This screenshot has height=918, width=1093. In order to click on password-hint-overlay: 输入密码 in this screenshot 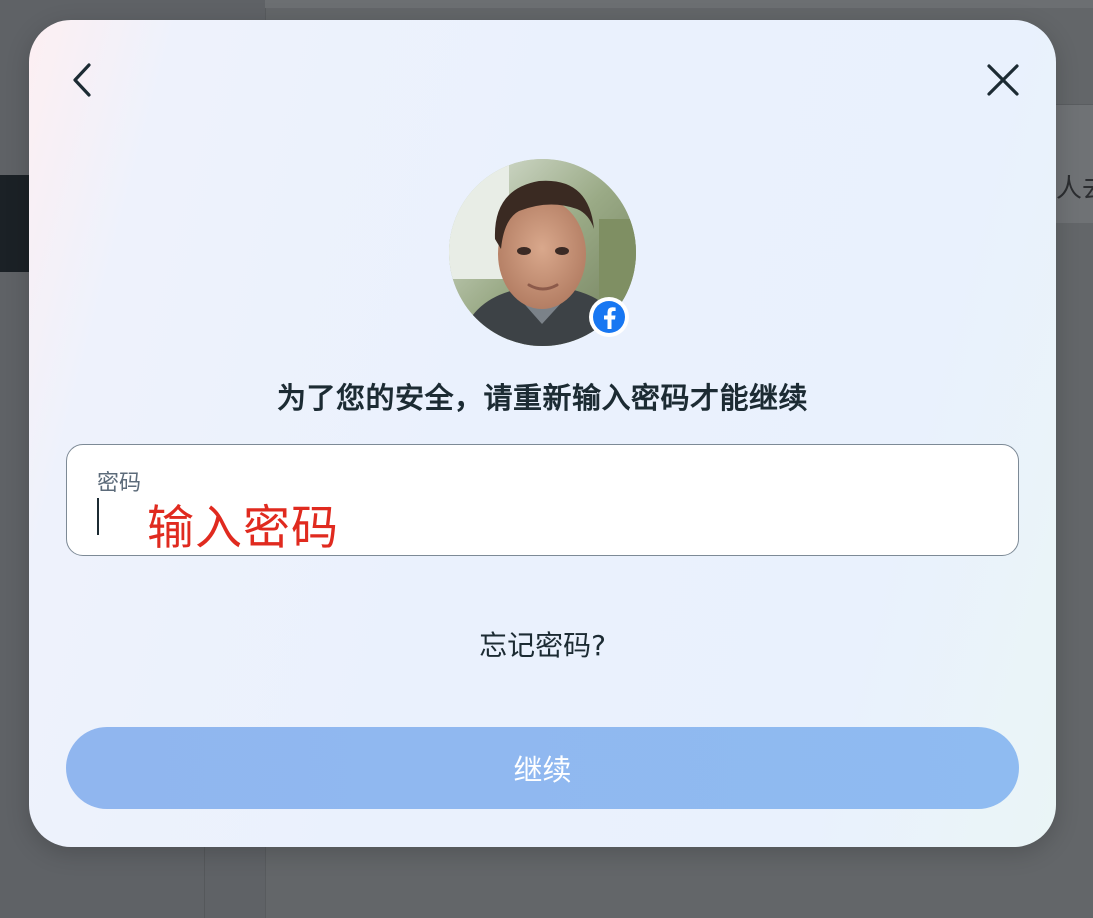, I will do `click(243, 528)`.